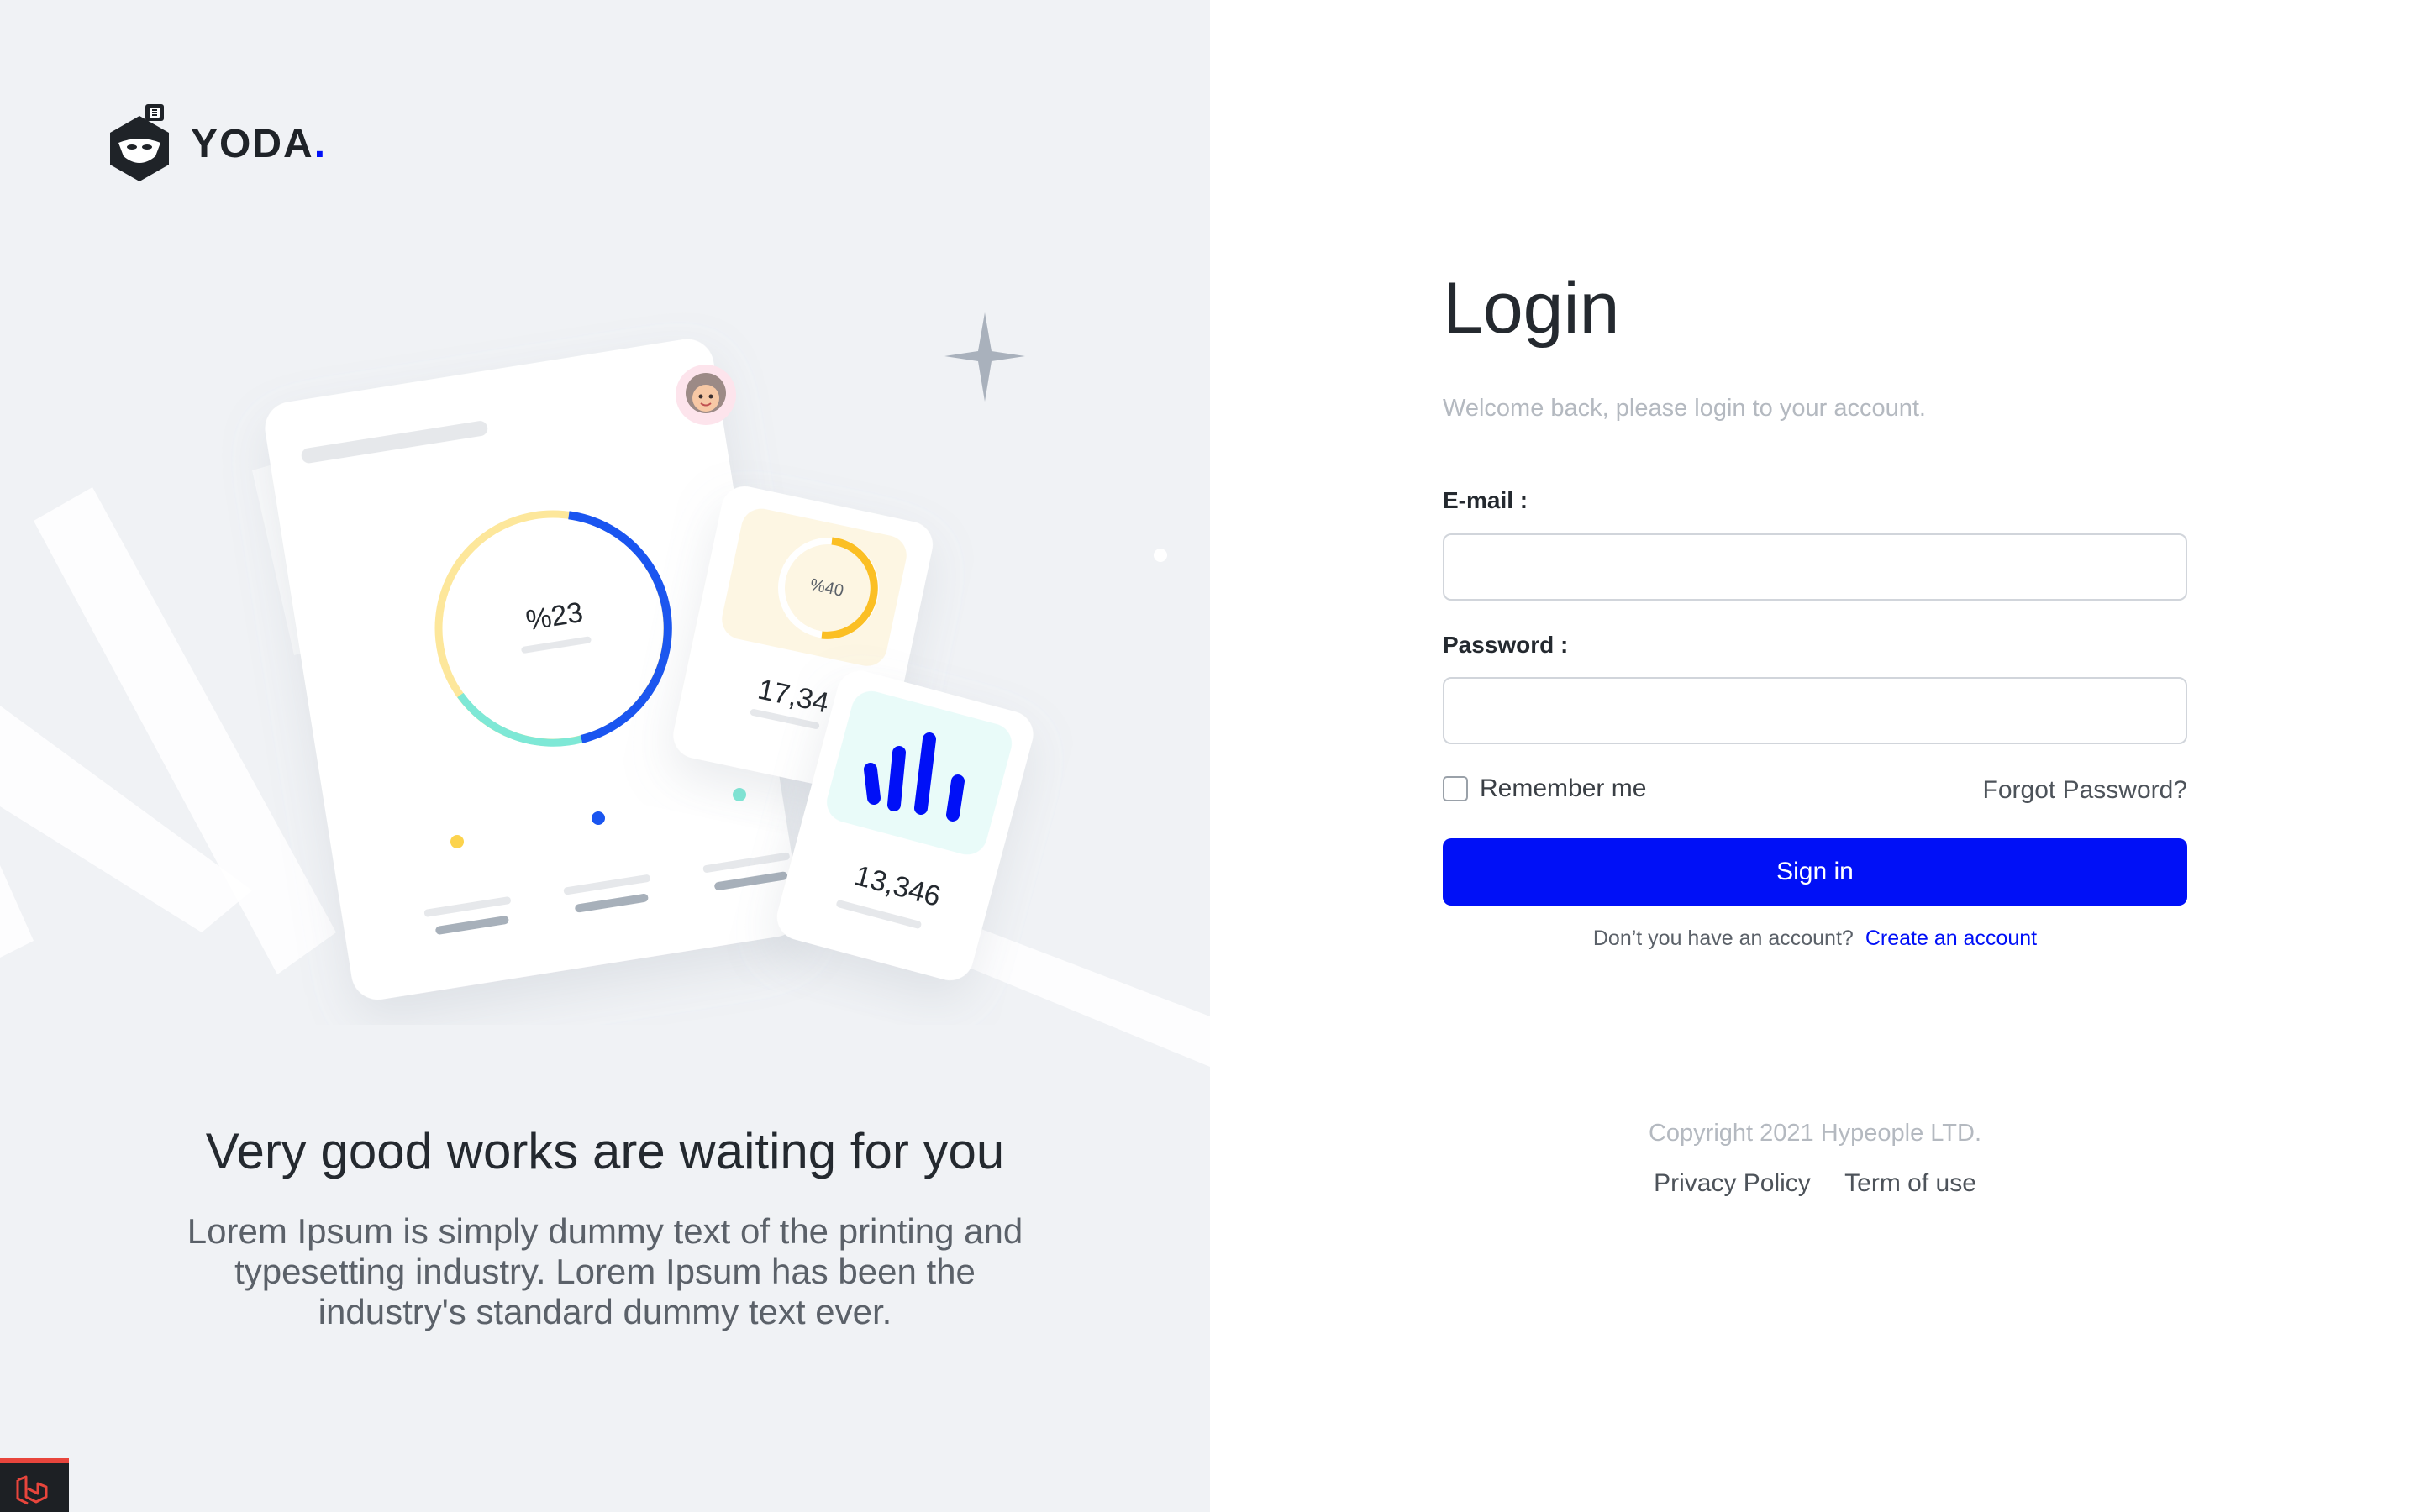 The height and width of the screenshot is (1512, 2420). I want to click on forgot-password-link: Forgot Password?, so click(2085, 790).